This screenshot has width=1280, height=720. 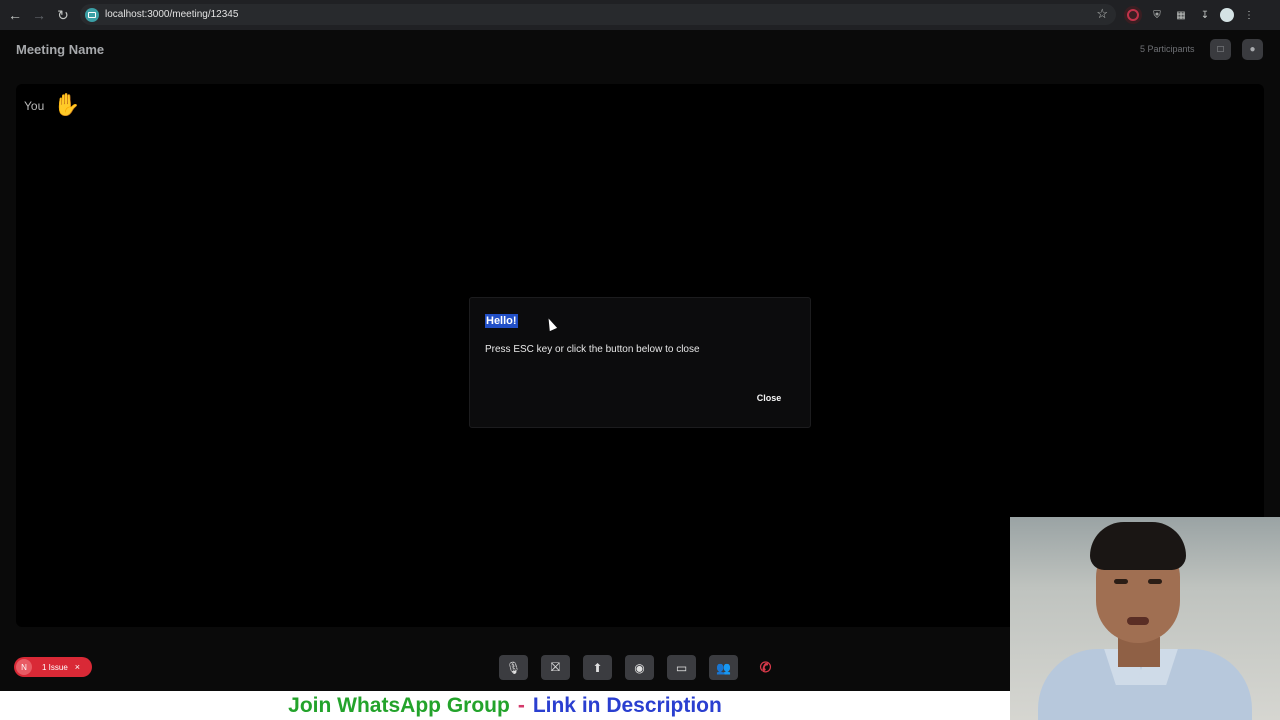 I want to click on issue-text: 1 Issue, so click(x=55, y=667).